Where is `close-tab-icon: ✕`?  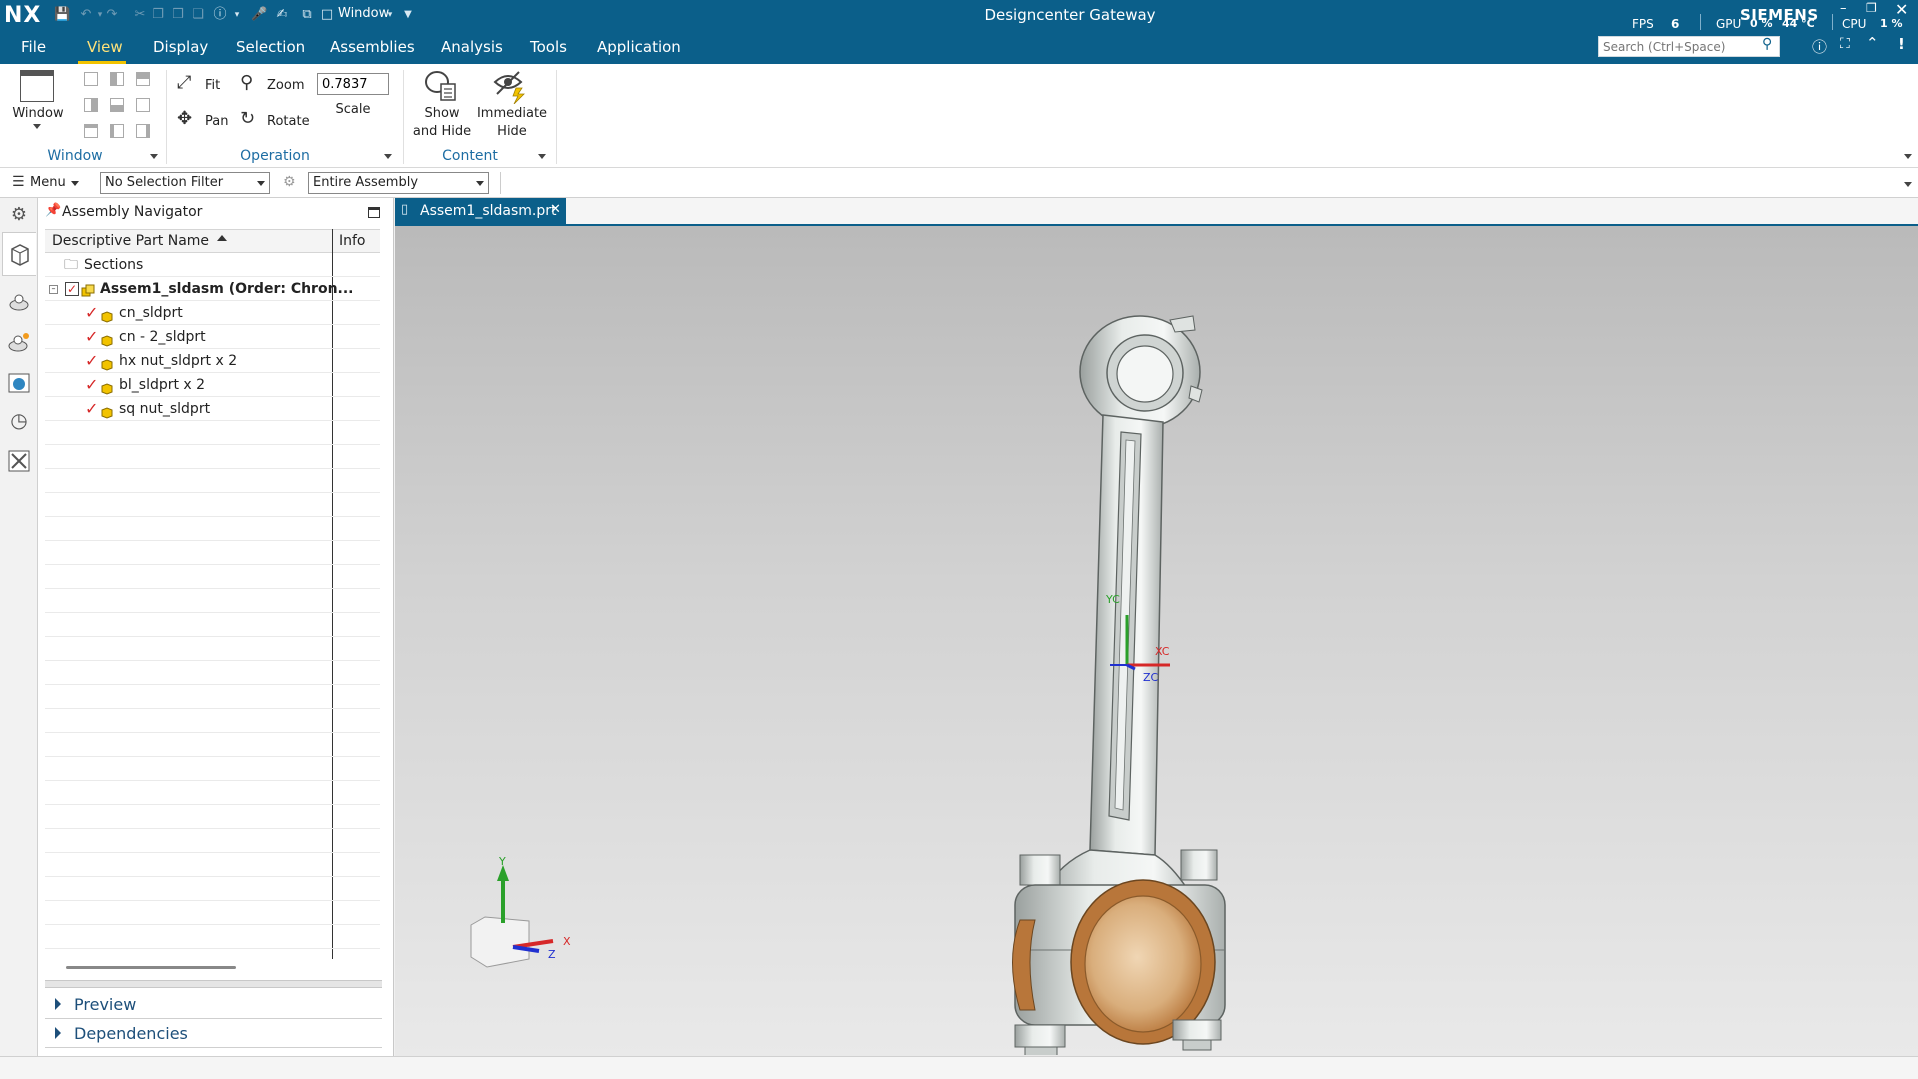
close-tab-icon: ✕ is located at coordinates (555, 209).